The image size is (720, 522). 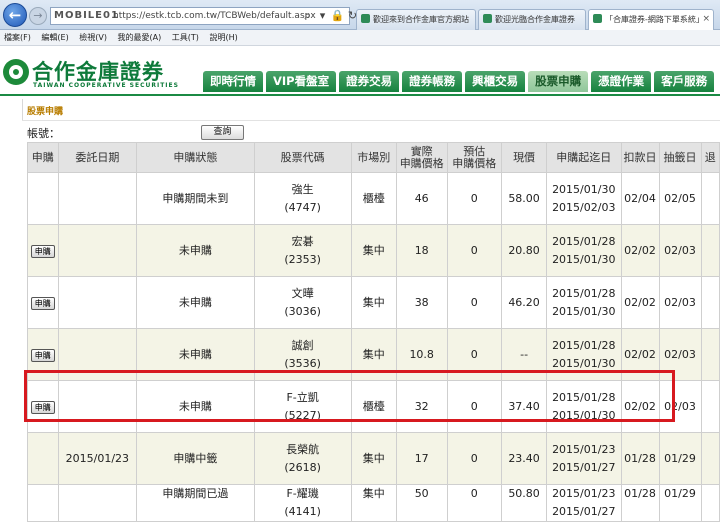 What do you see at coordinates (524, 250) in the screenshot?
I see `current-price-cell: 20.80` at bounding box center [524, 250].